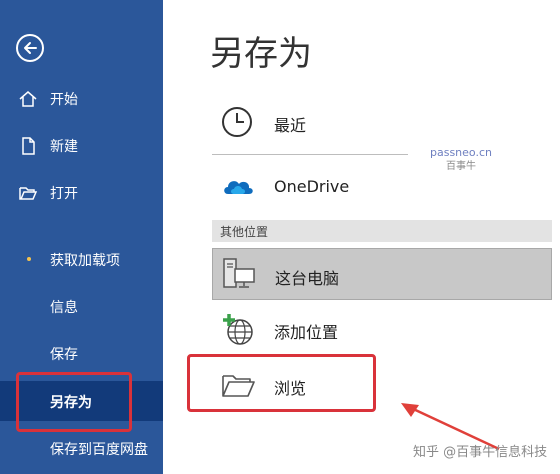 Image resolution: width=560 pixels, height=474 pixels. What do you see at coordinates (306, 332) in the screenshot?
I see `location-add-place-label: 添加位置` at bounding box center [306, 332].